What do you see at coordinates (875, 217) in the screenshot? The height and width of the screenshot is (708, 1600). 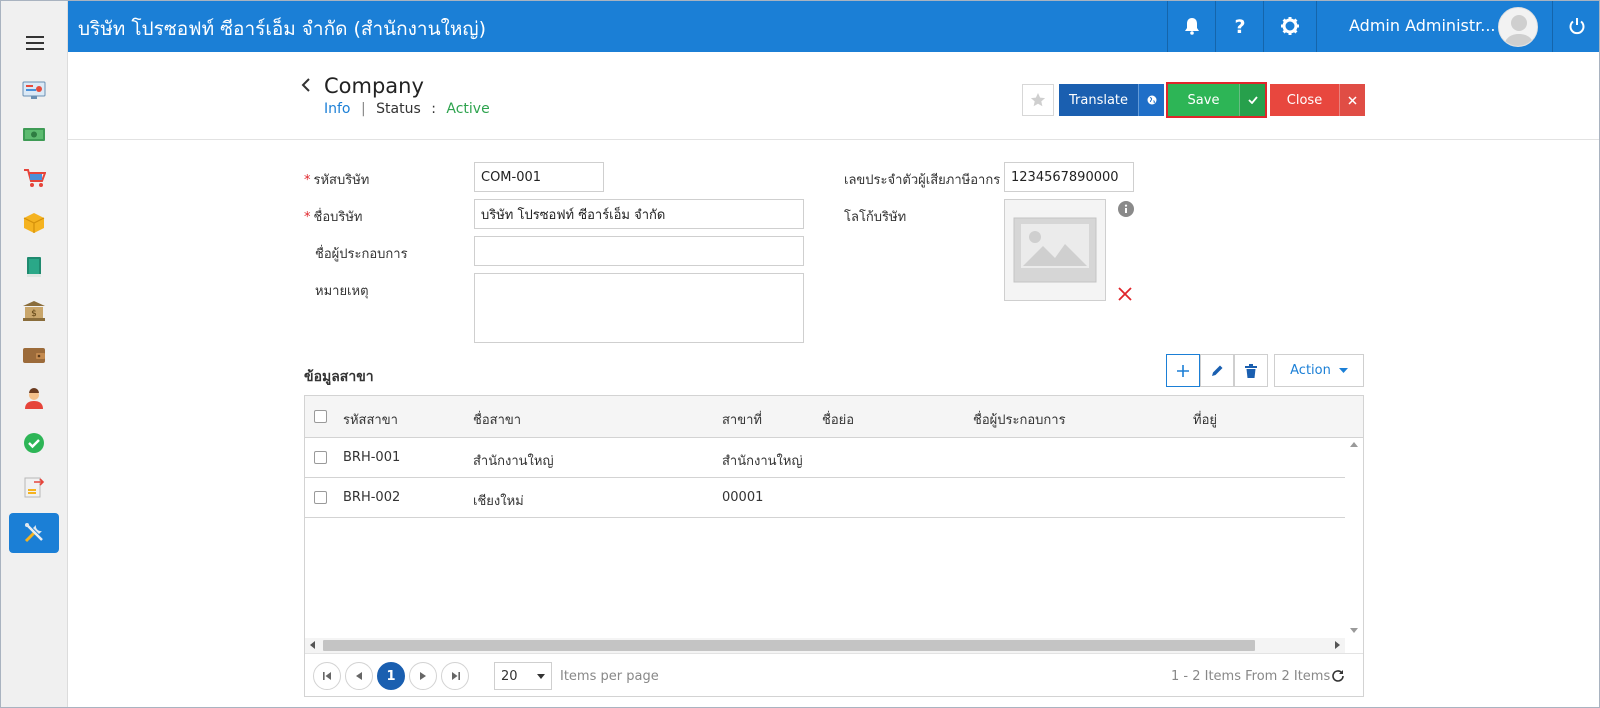 I see `company-logo-label: โลโก้บริษัท` at bounding box center [875, 217].